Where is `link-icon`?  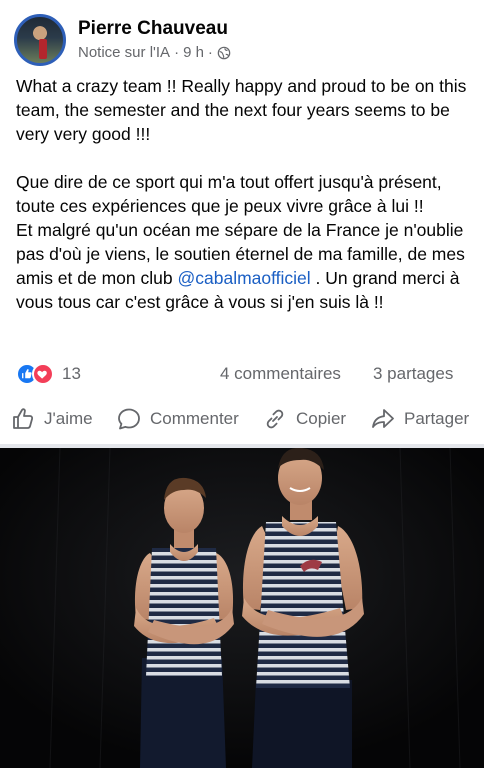 link-icon is located at coordinates (275, 419).